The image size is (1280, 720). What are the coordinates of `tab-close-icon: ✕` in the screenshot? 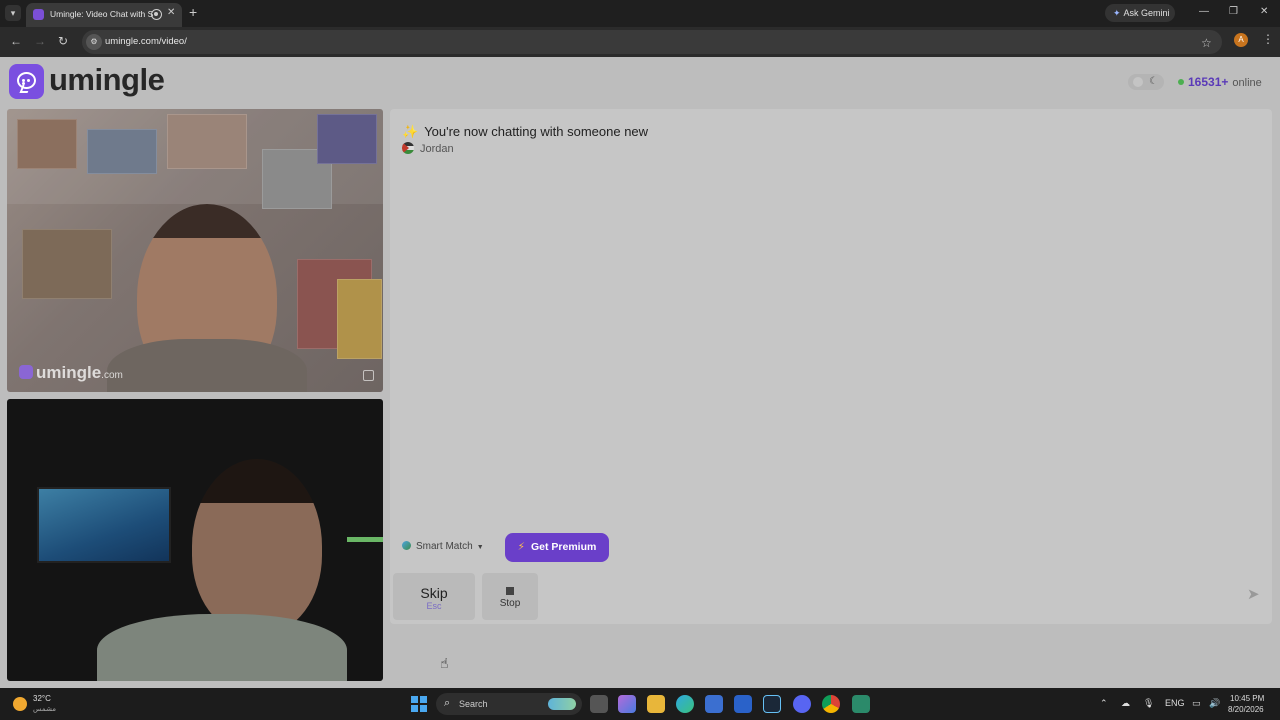 It's located at (171, 12).